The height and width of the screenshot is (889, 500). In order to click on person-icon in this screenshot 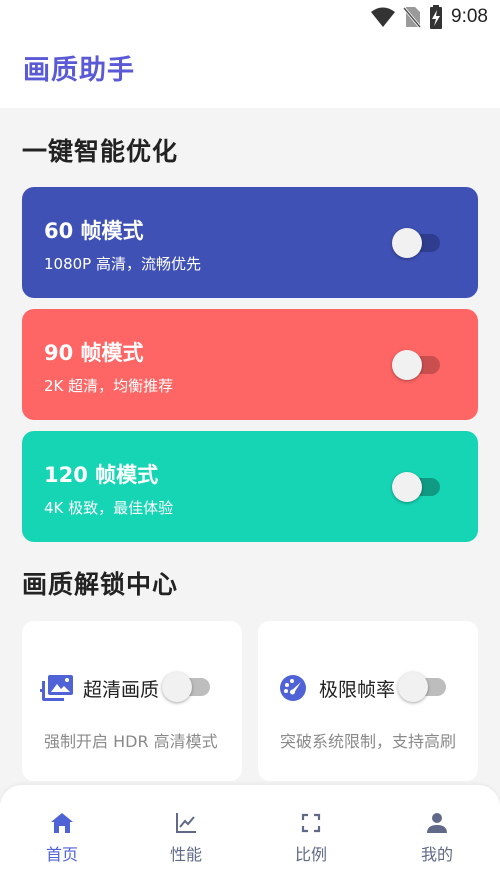, I will do `click(437, 823)`.